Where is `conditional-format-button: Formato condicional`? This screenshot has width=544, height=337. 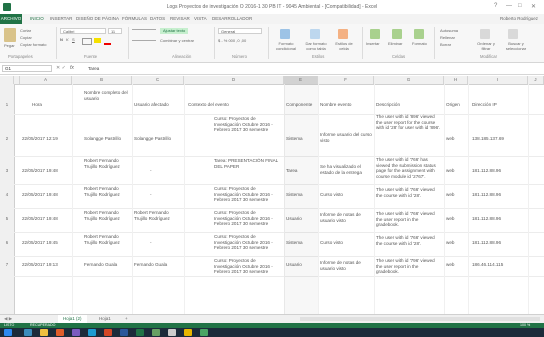
conditional-format-button: Formato condicional is located at coordinates (286, 46).